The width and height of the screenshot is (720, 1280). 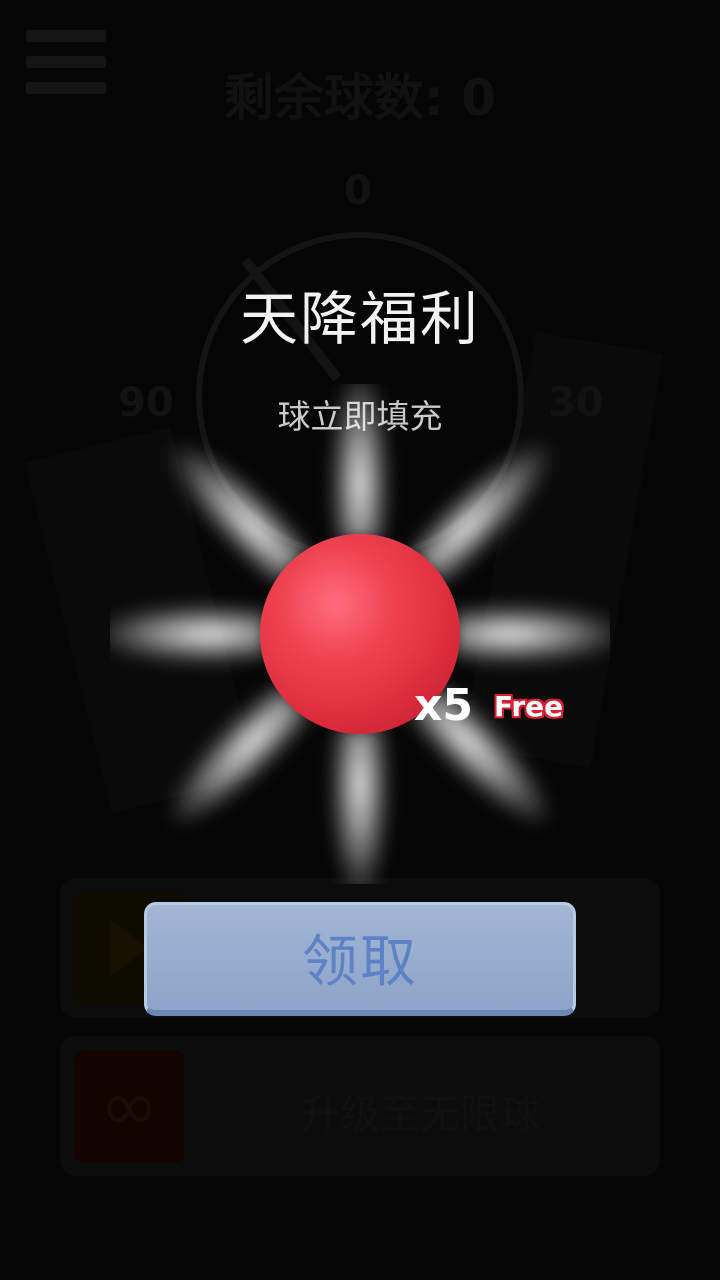 What do you see at coordinates (129, 948) in the screenshot?
I see `play-icon` at bounding box center [129, 948].